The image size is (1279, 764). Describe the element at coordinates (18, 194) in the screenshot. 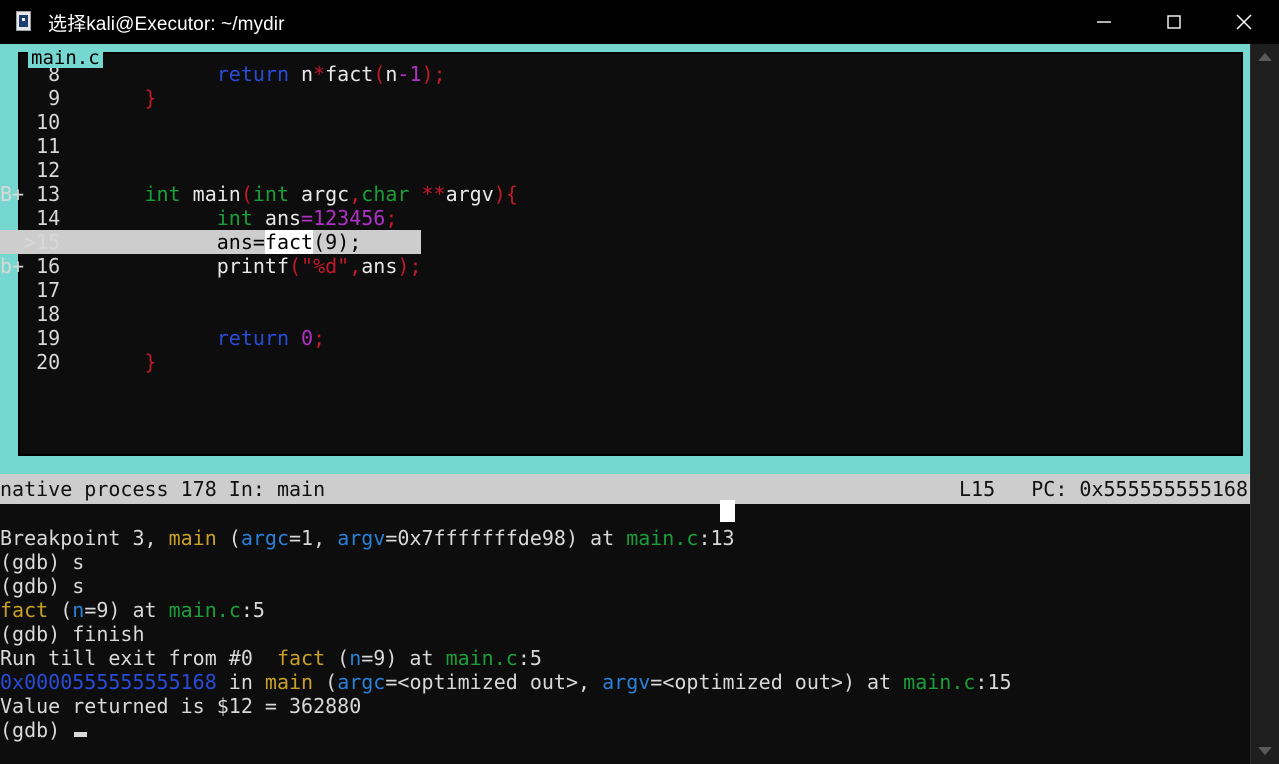

I see `breakpoint-marker: B+` at that location.